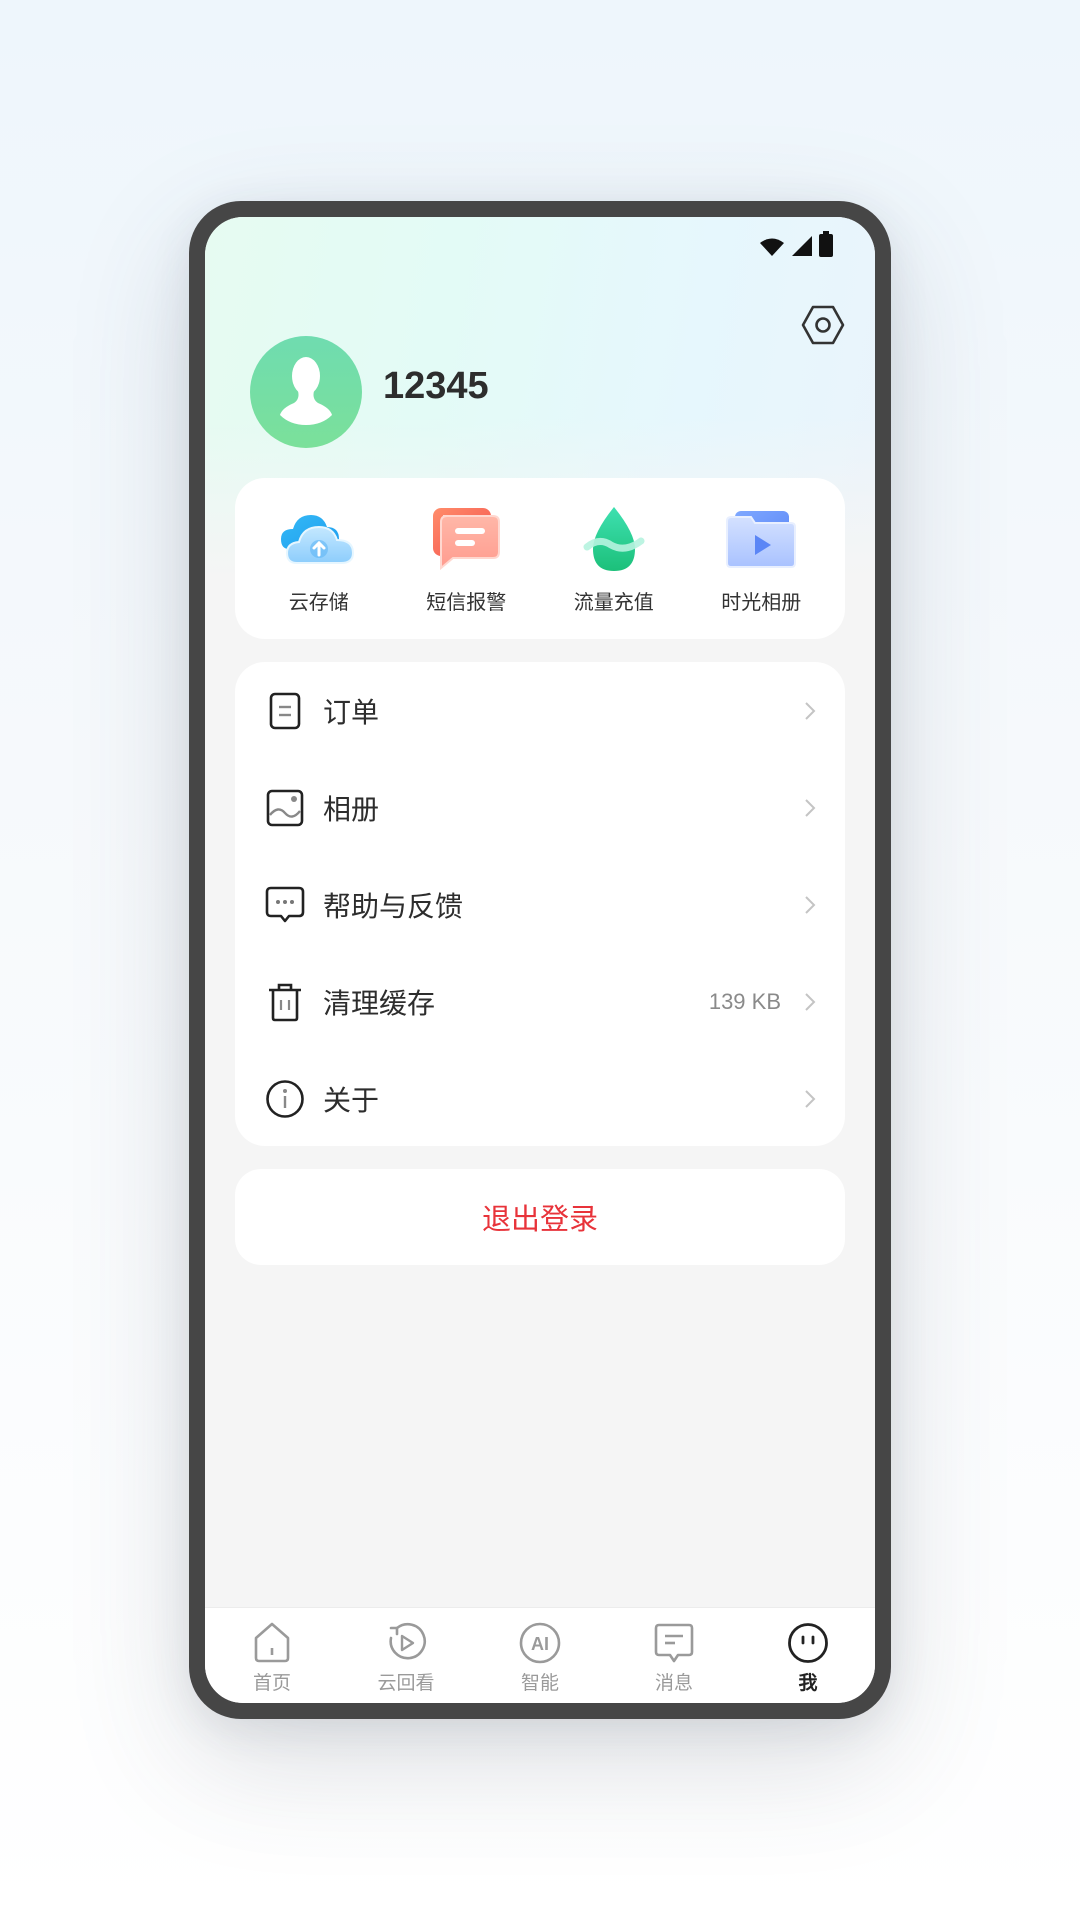  I want to click on menu-item-album: 相册, so click(540, 807).